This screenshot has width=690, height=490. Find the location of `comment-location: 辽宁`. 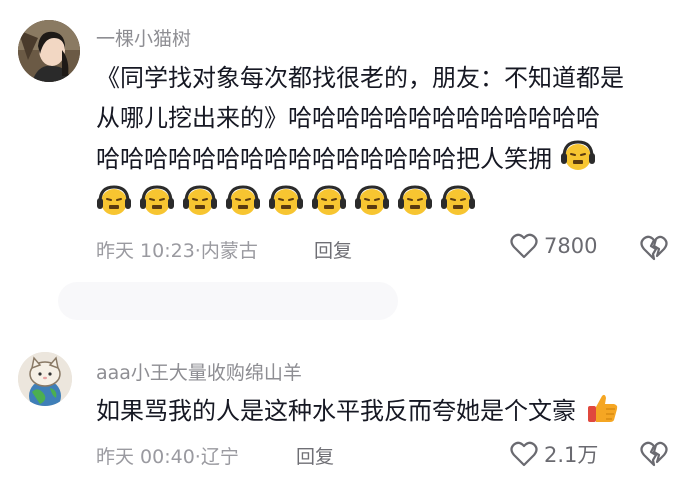

comment-location: 辽宁 is located at coordinates (219, 457).